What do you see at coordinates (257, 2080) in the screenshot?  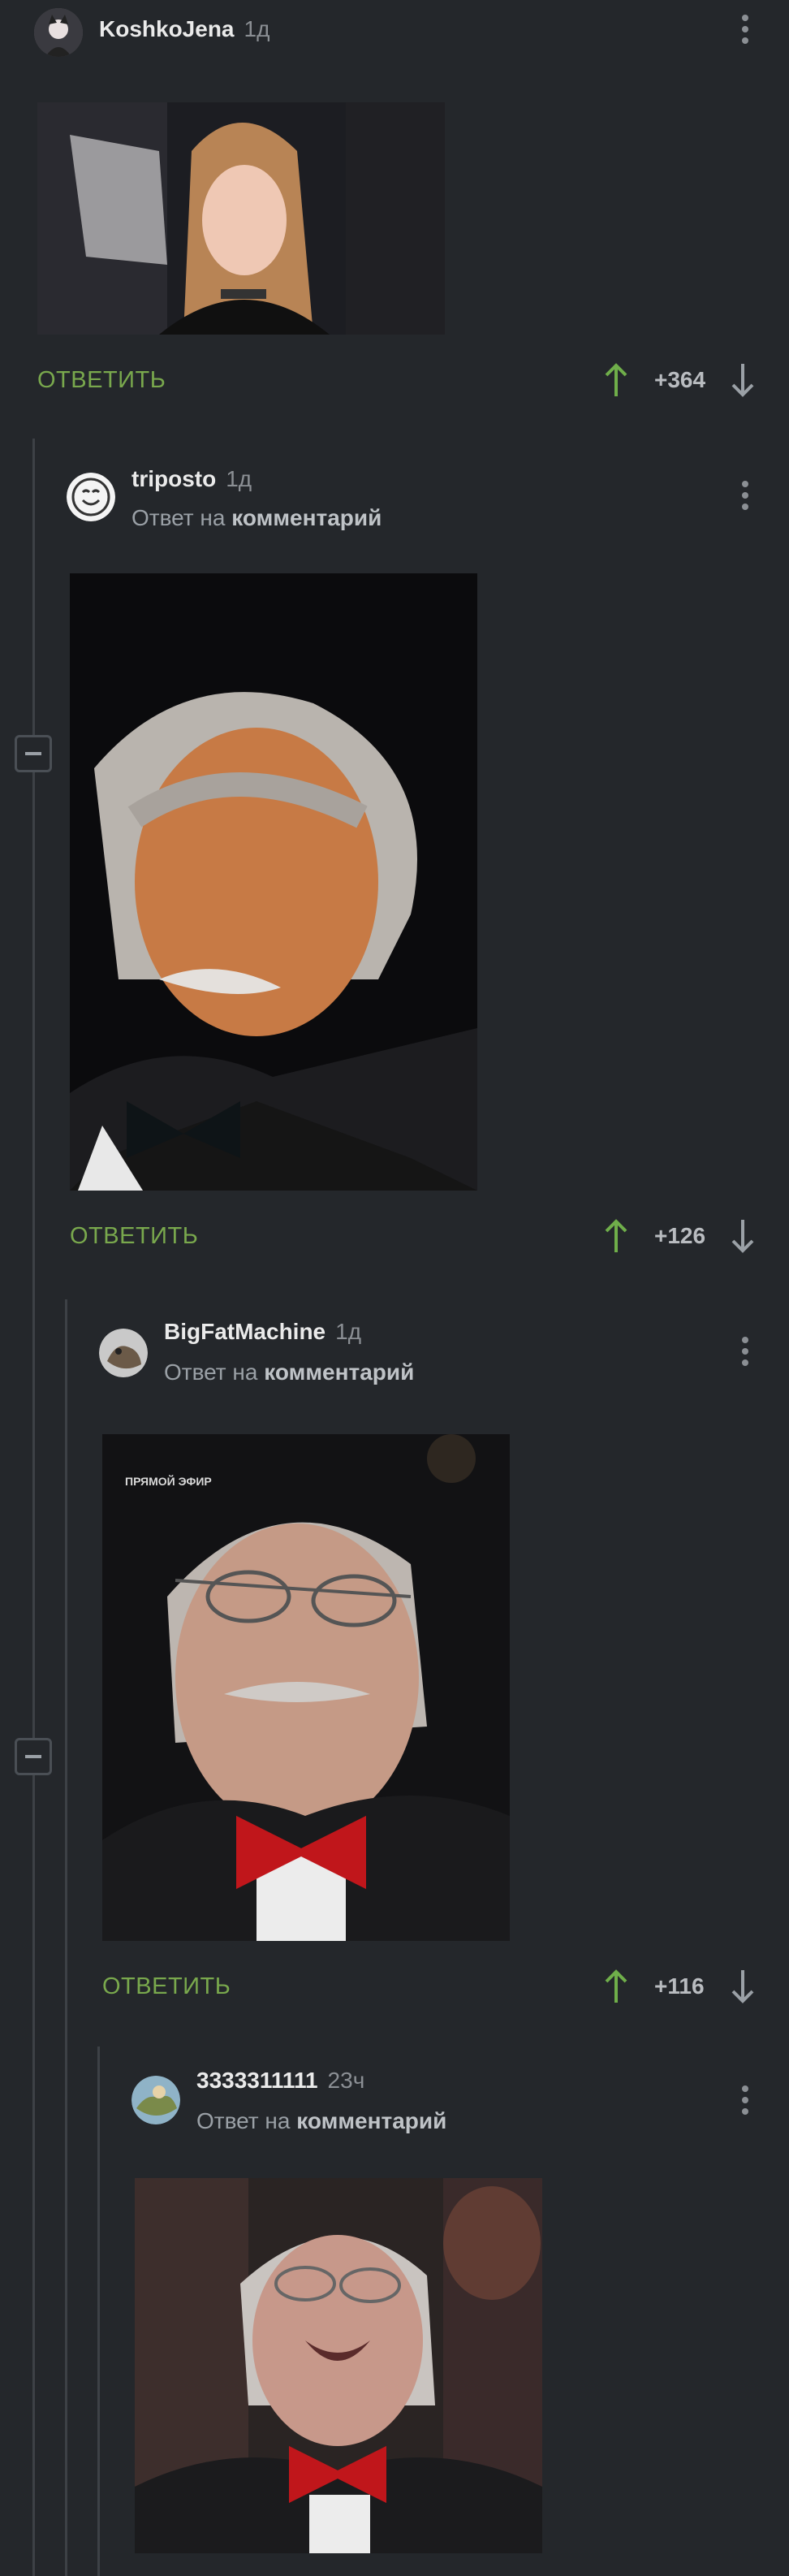 I see `username: 3333311111` at bounding box center [257, 2080].